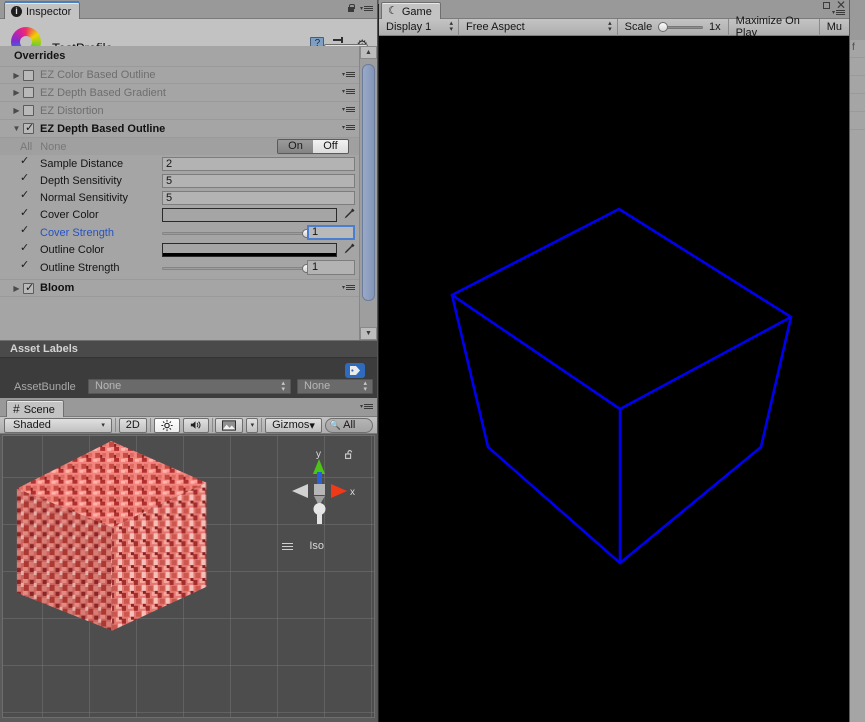 The image size is (865, 722). I want to click on tab-game: ☾ Game, so click(411, 11).